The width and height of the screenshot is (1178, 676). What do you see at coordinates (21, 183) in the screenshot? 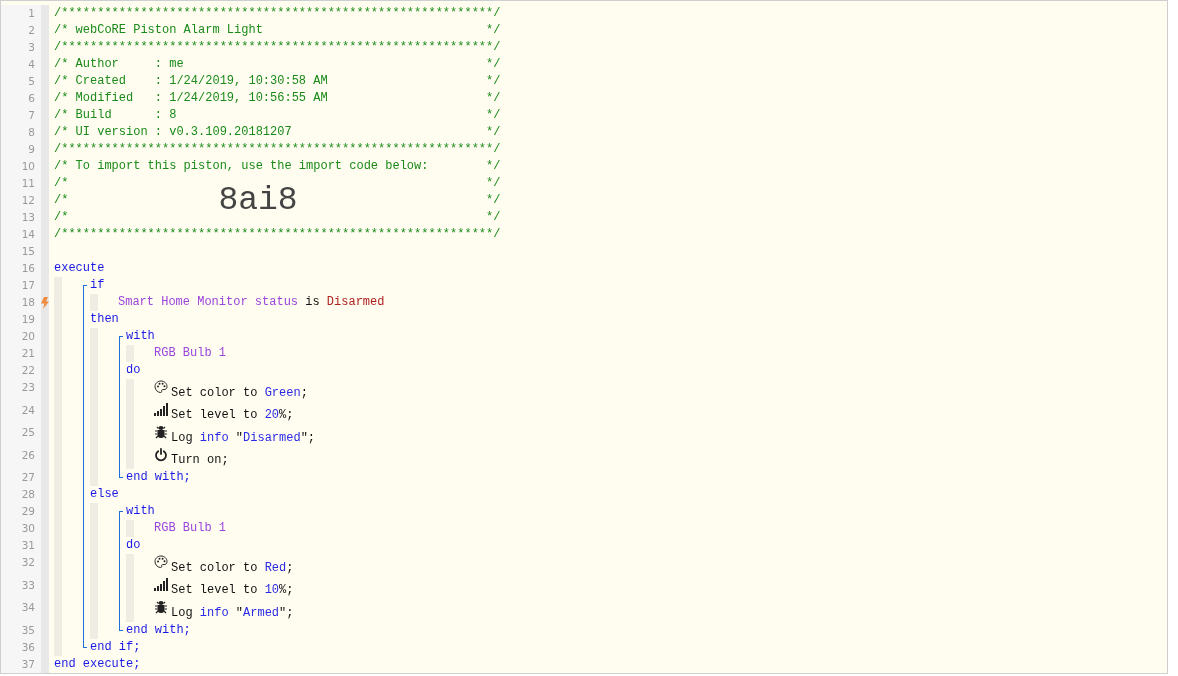
I see `line-number: 11` at bounding box center [21, 183].